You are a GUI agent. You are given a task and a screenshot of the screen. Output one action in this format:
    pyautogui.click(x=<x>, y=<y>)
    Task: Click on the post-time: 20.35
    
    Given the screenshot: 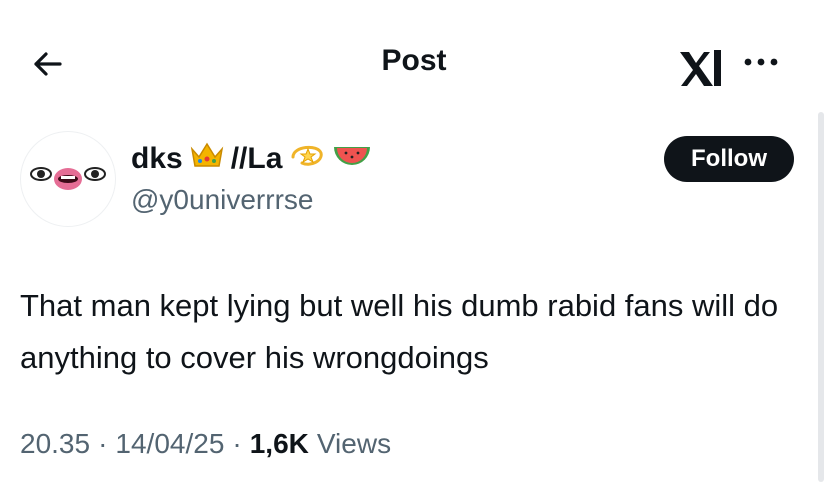 What is the action you would take?
    pyautogui.click(x=55, y=444)
    